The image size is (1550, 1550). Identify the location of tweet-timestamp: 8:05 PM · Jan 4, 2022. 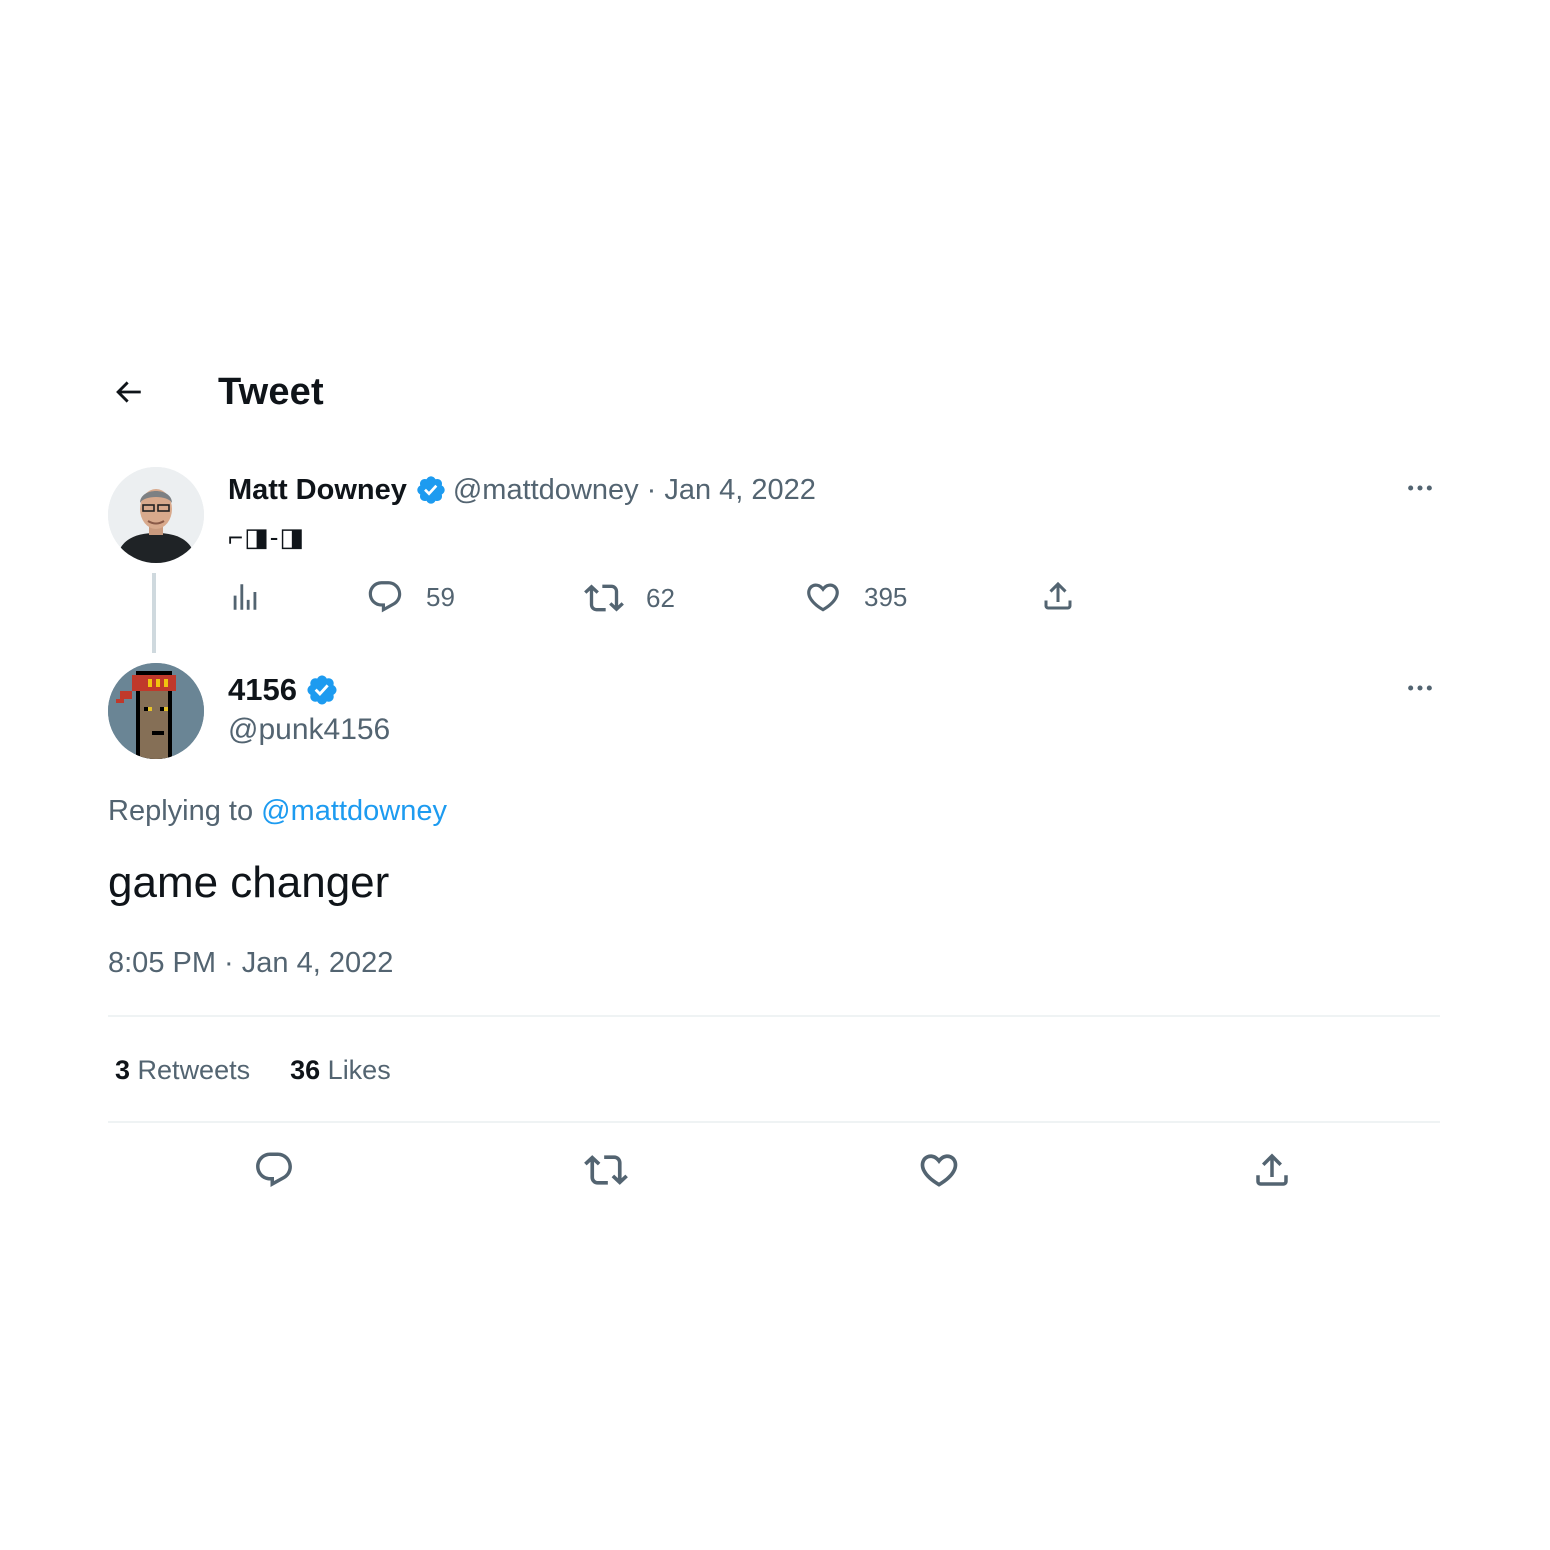
(250, 963).